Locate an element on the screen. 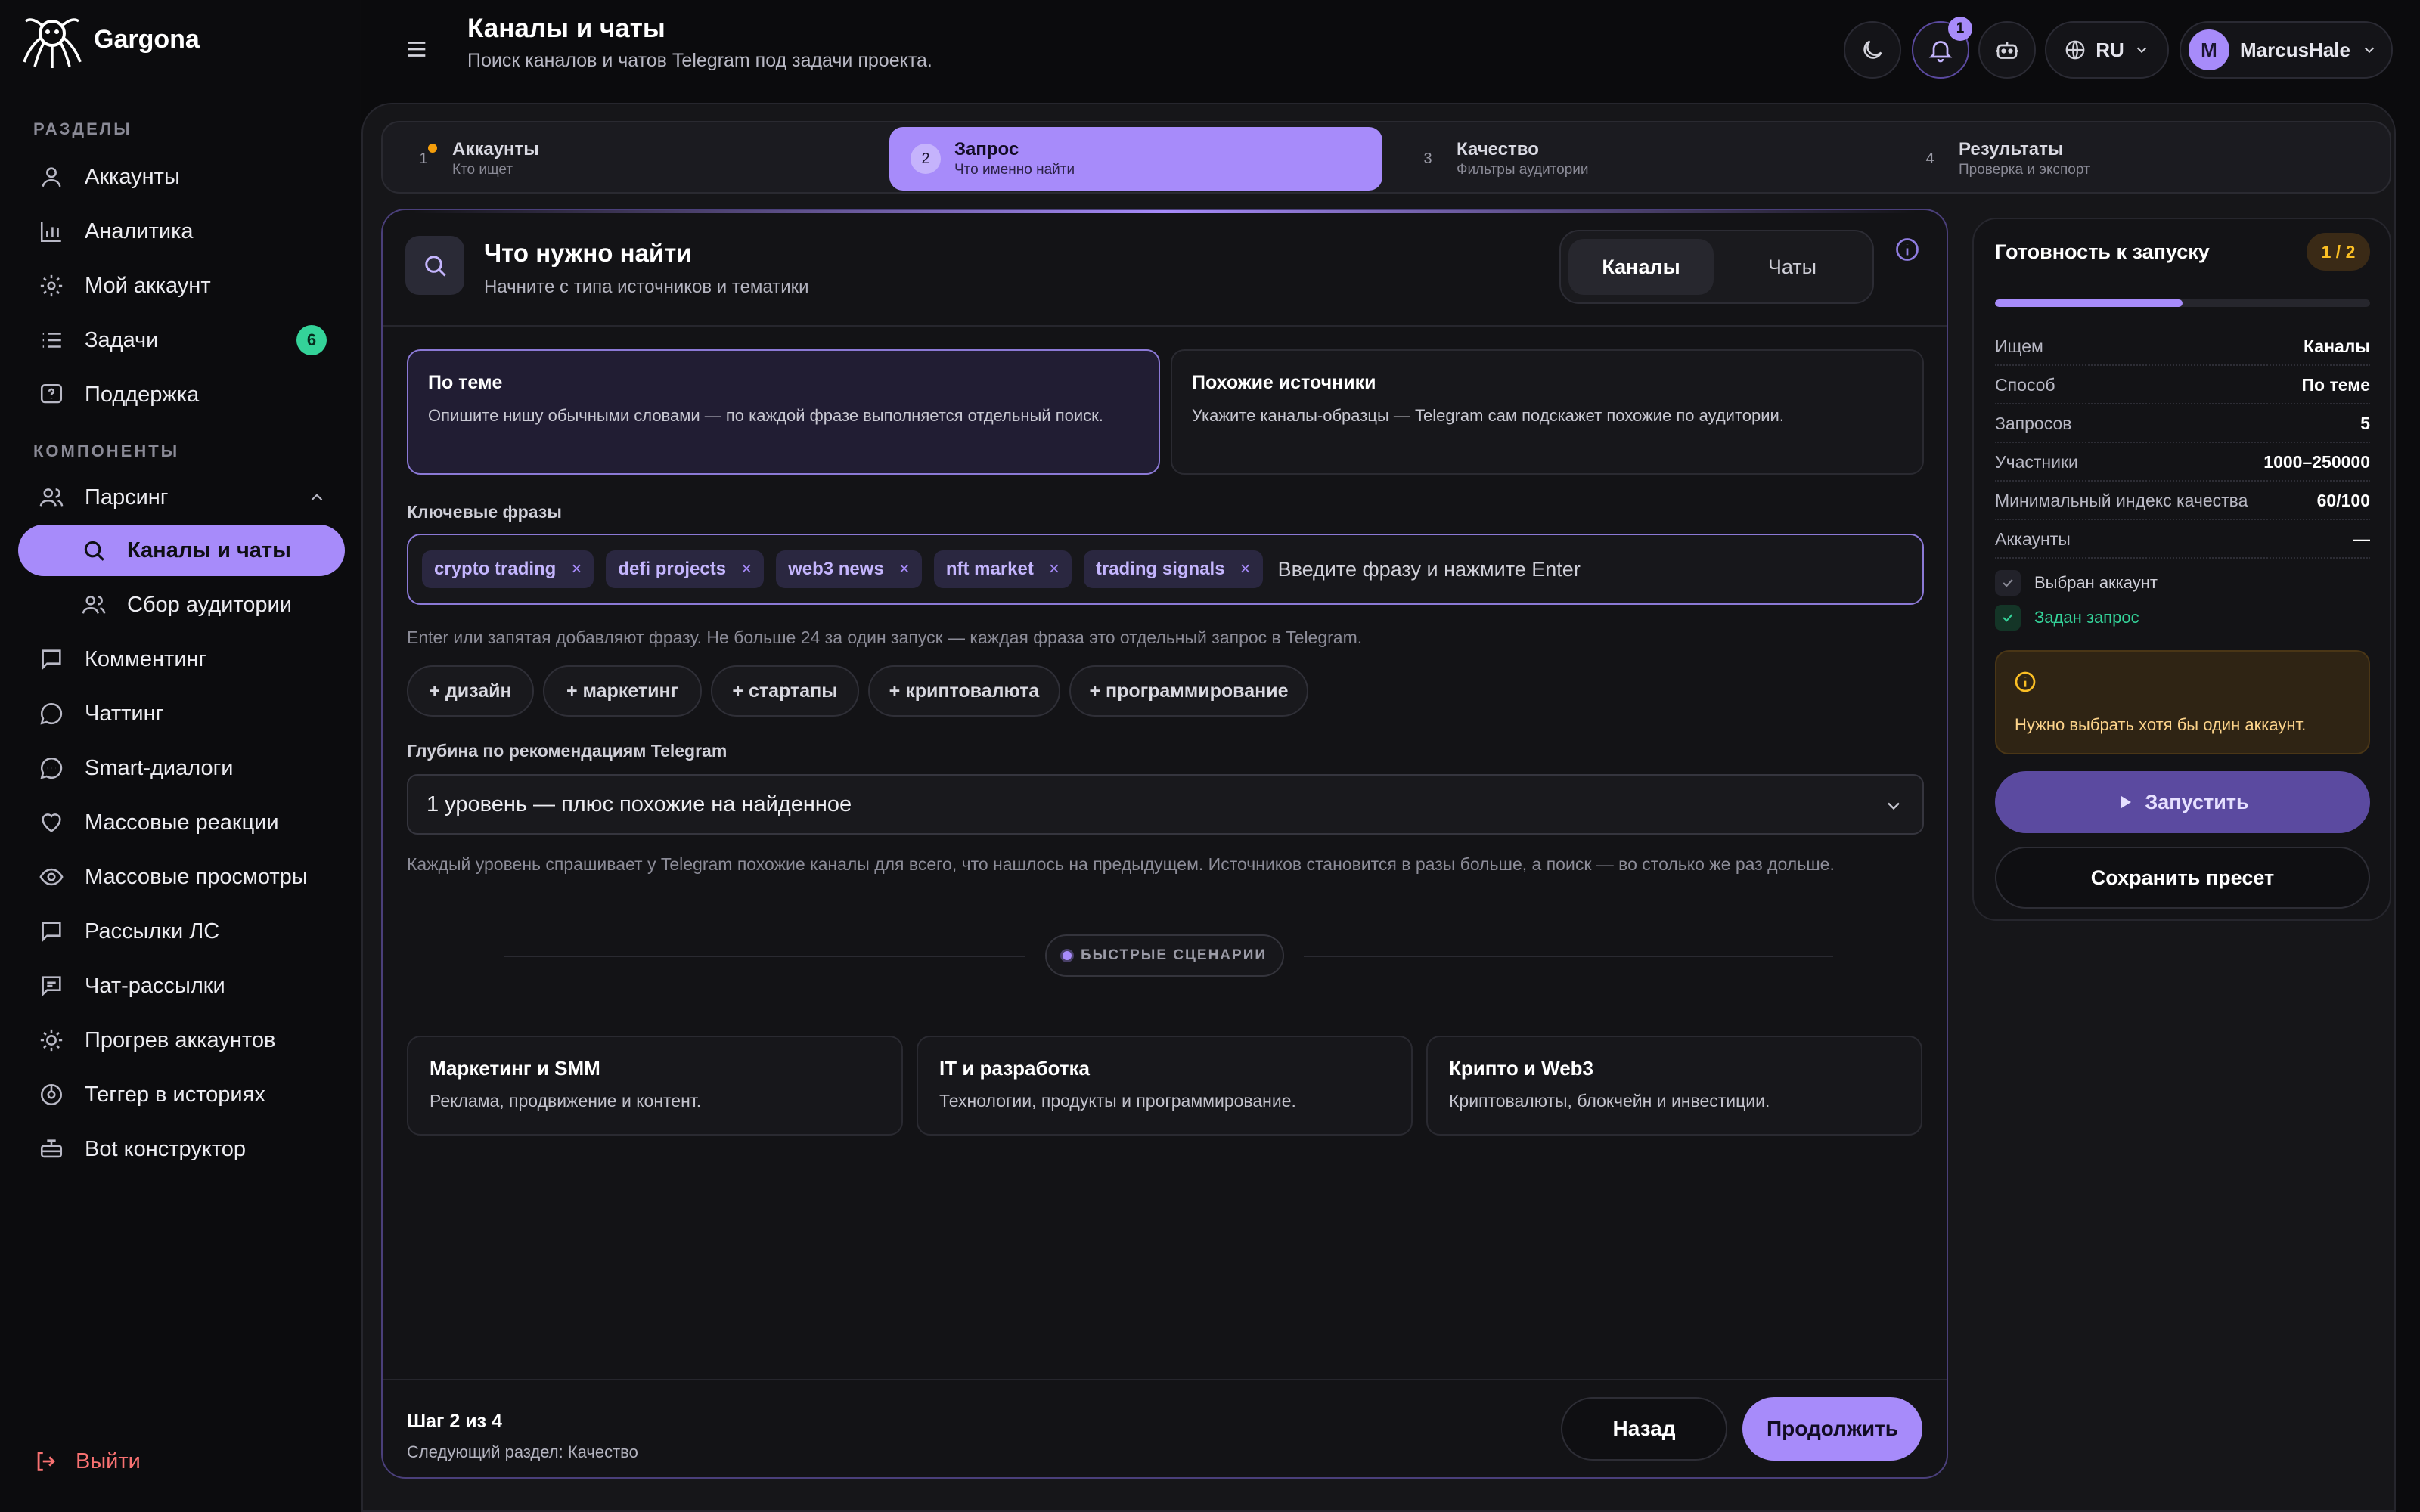 The width and height of the screenshot is (2420, 1512). step-number: 4 is located at coordinates (1929, 158).